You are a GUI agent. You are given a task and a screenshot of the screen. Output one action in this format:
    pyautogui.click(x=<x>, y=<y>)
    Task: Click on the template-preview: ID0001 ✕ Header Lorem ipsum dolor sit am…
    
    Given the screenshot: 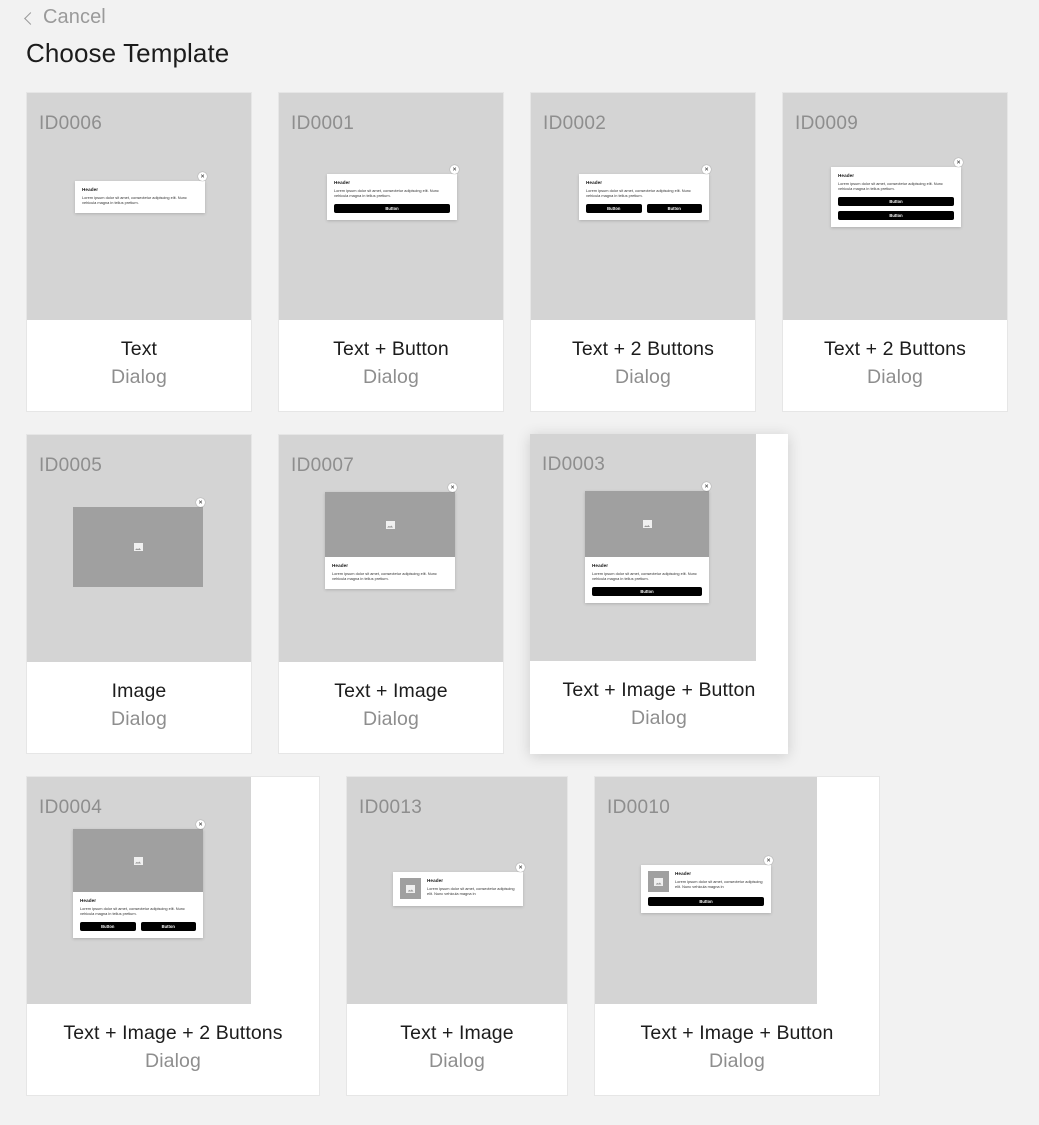 What is the action you would take?
    pyautogui.click(x=391, y=206)
    